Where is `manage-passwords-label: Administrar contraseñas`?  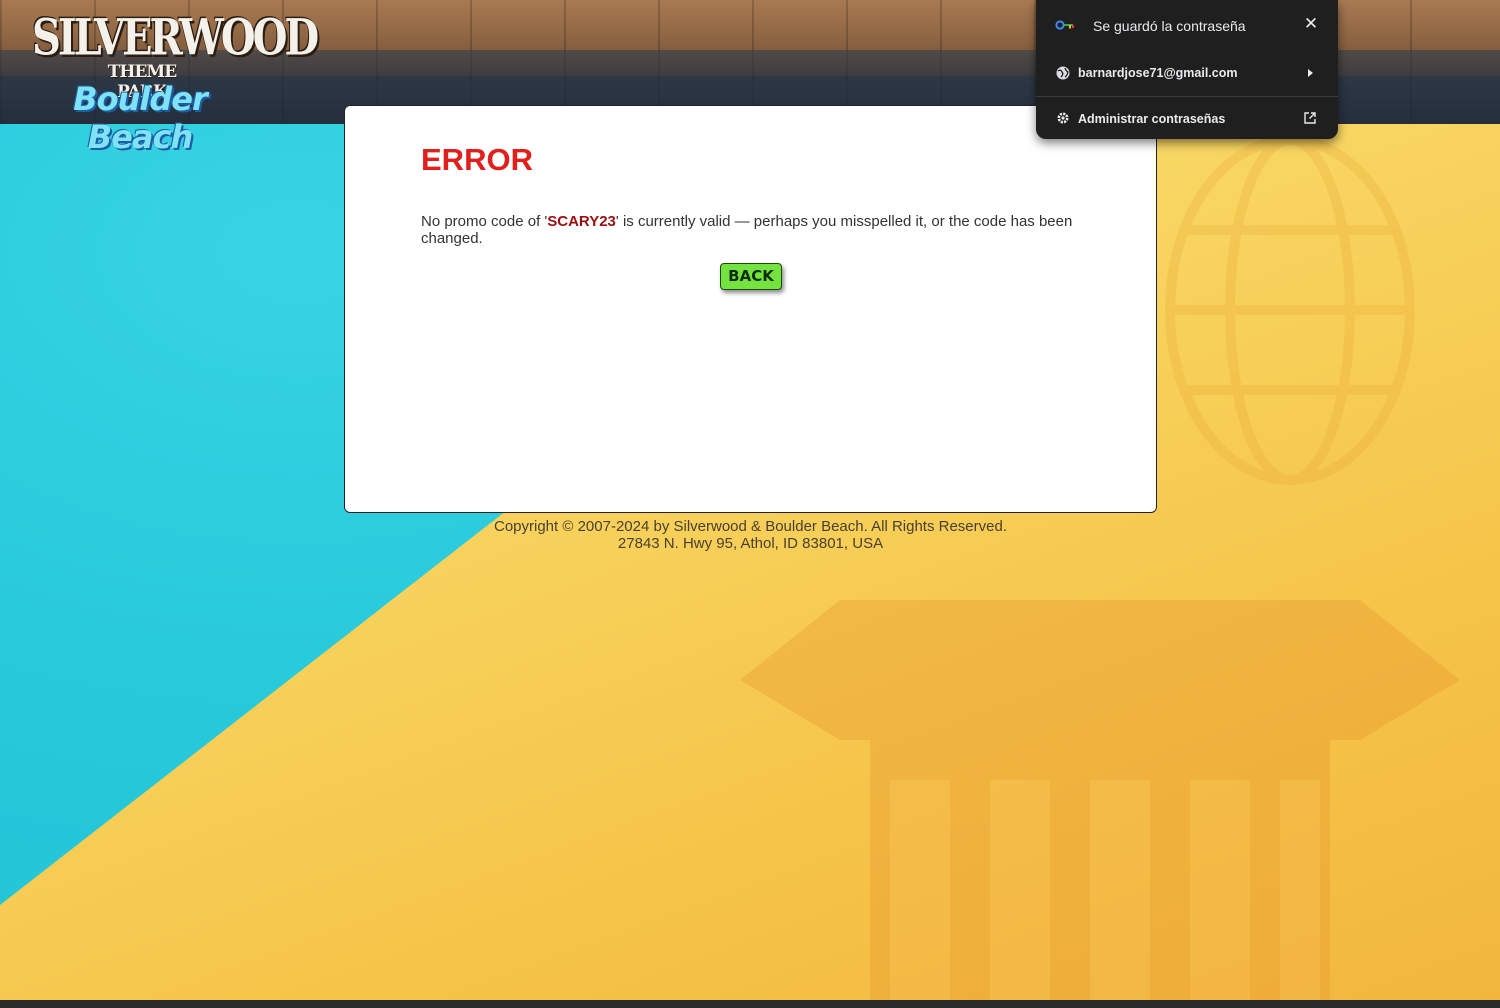
manage-passwords-label: Administrar contraseñas is located at coordinates (1152, 119).